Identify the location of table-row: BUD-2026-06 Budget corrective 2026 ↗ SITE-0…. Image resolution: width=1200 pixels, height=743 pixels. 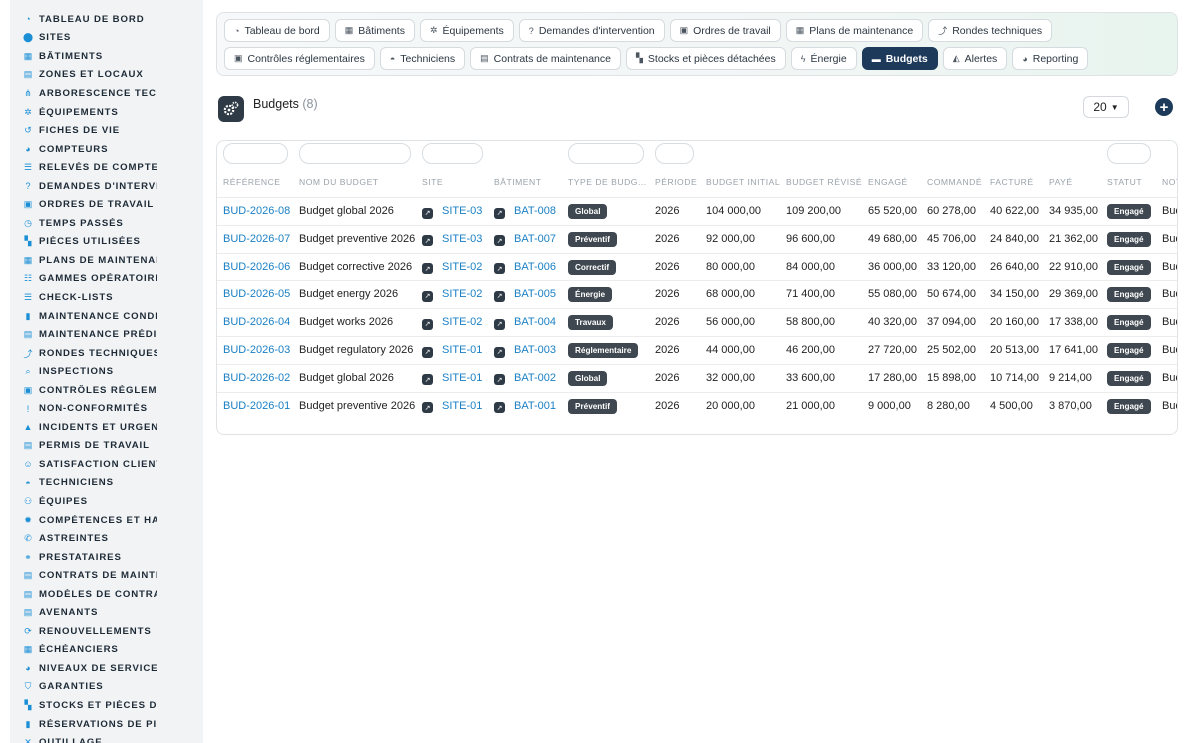
(697, 266).